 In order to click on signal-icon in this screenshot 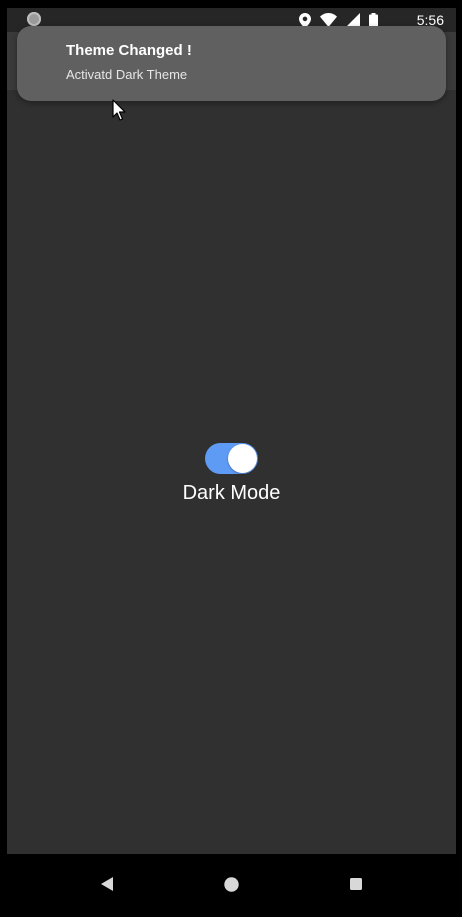, I will do `click(353, 20)`.